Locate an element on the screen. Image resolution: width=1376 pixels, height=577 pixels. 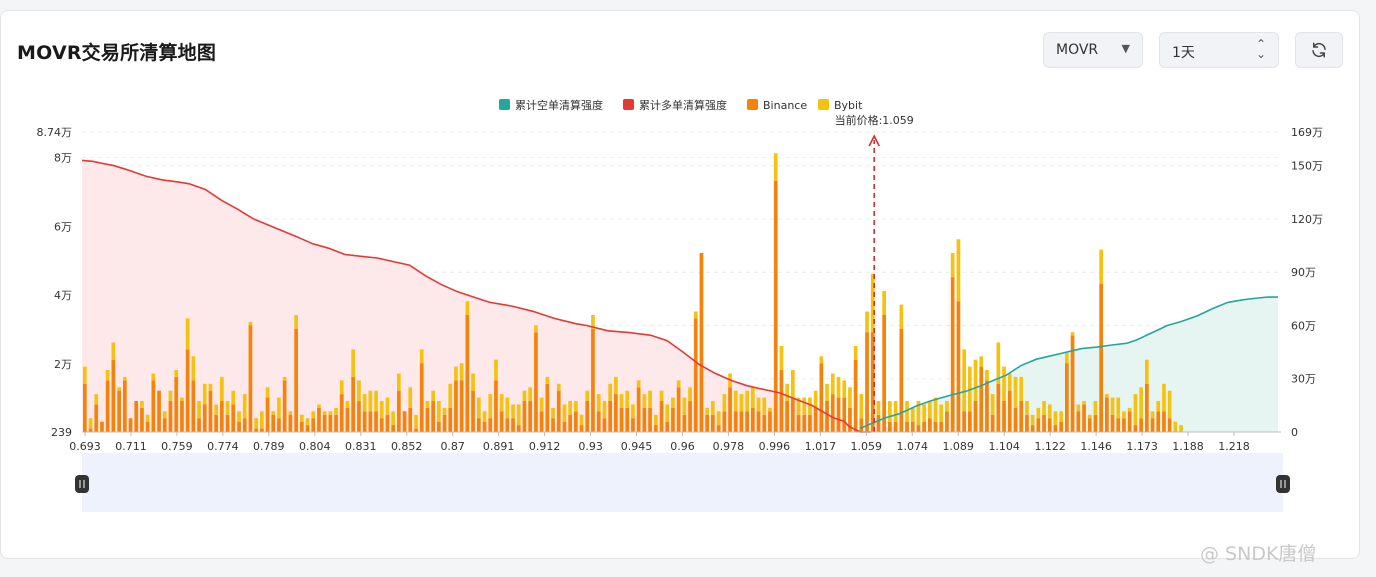
x-tick-label: 0.87 is located at coordinates (452, 446).